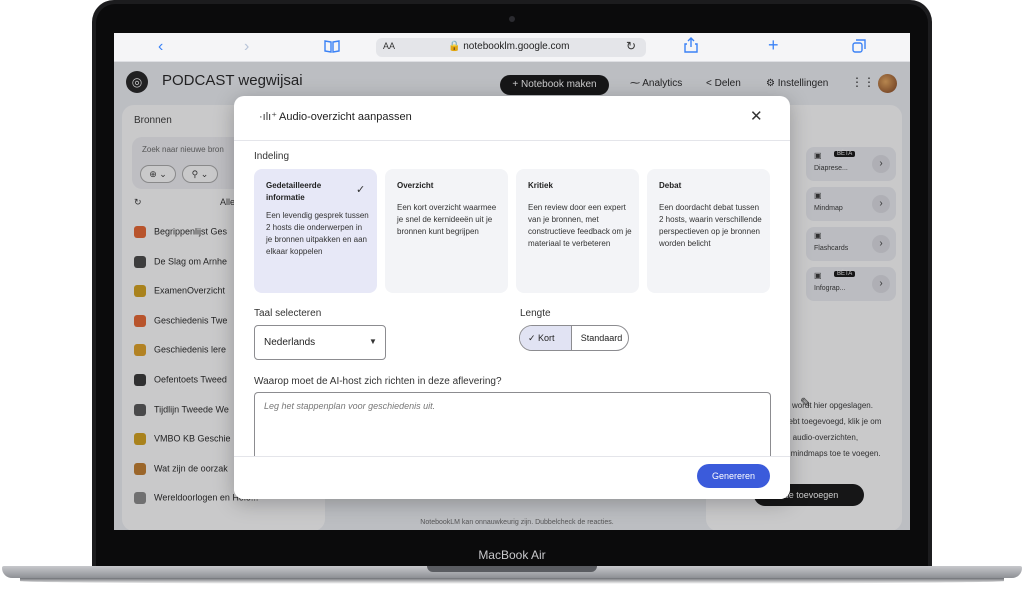 This screenshot has height=589, width=1024. I want to click on length-option-standard: Standaard, so click(600, 338).